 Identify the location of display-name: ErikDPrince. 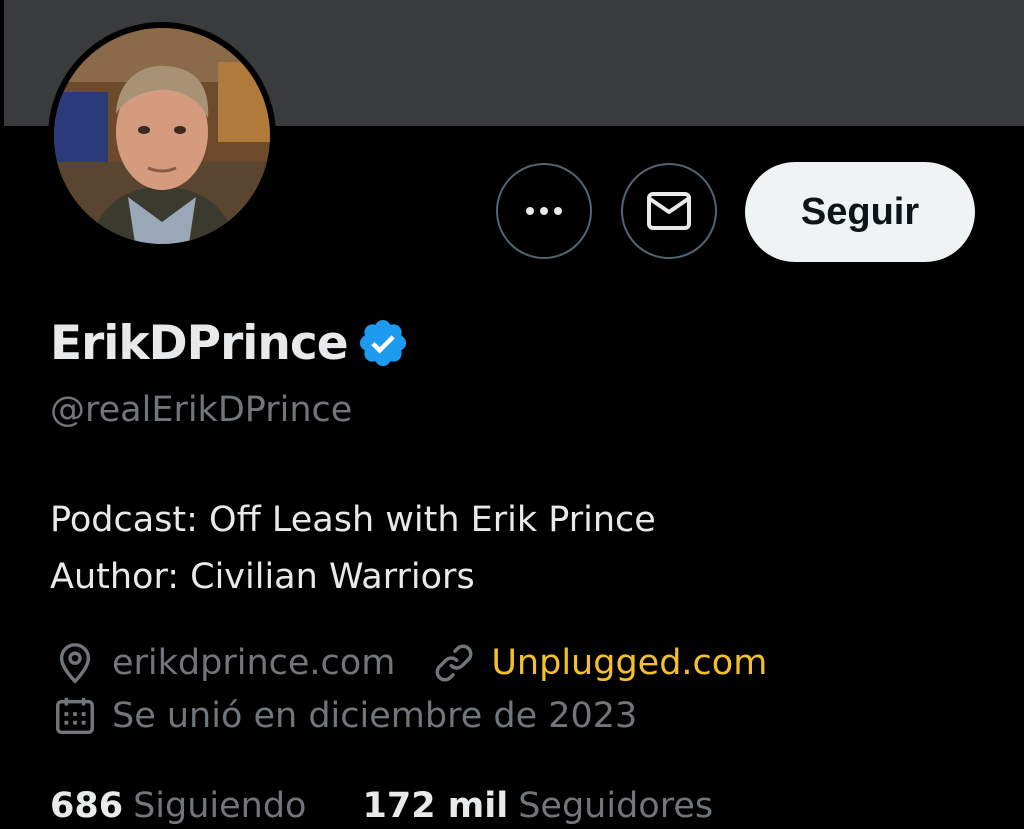
(199, 343).